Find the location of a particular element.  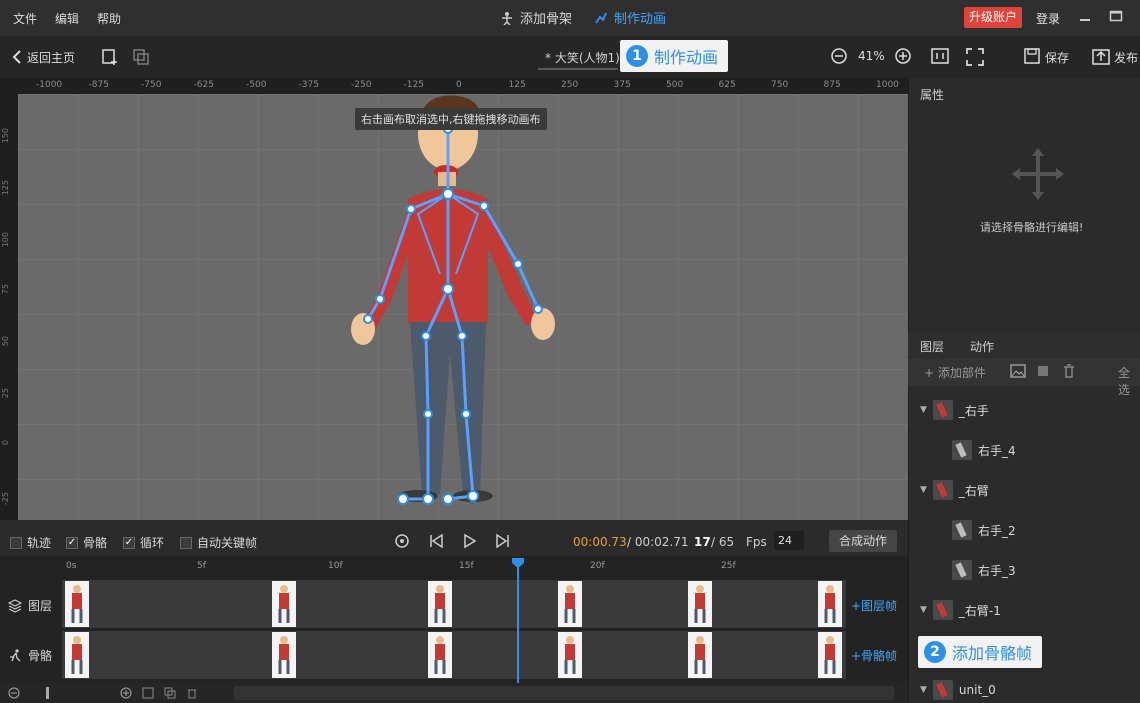

move-cross-icon is located at coordinates (1038, 174).